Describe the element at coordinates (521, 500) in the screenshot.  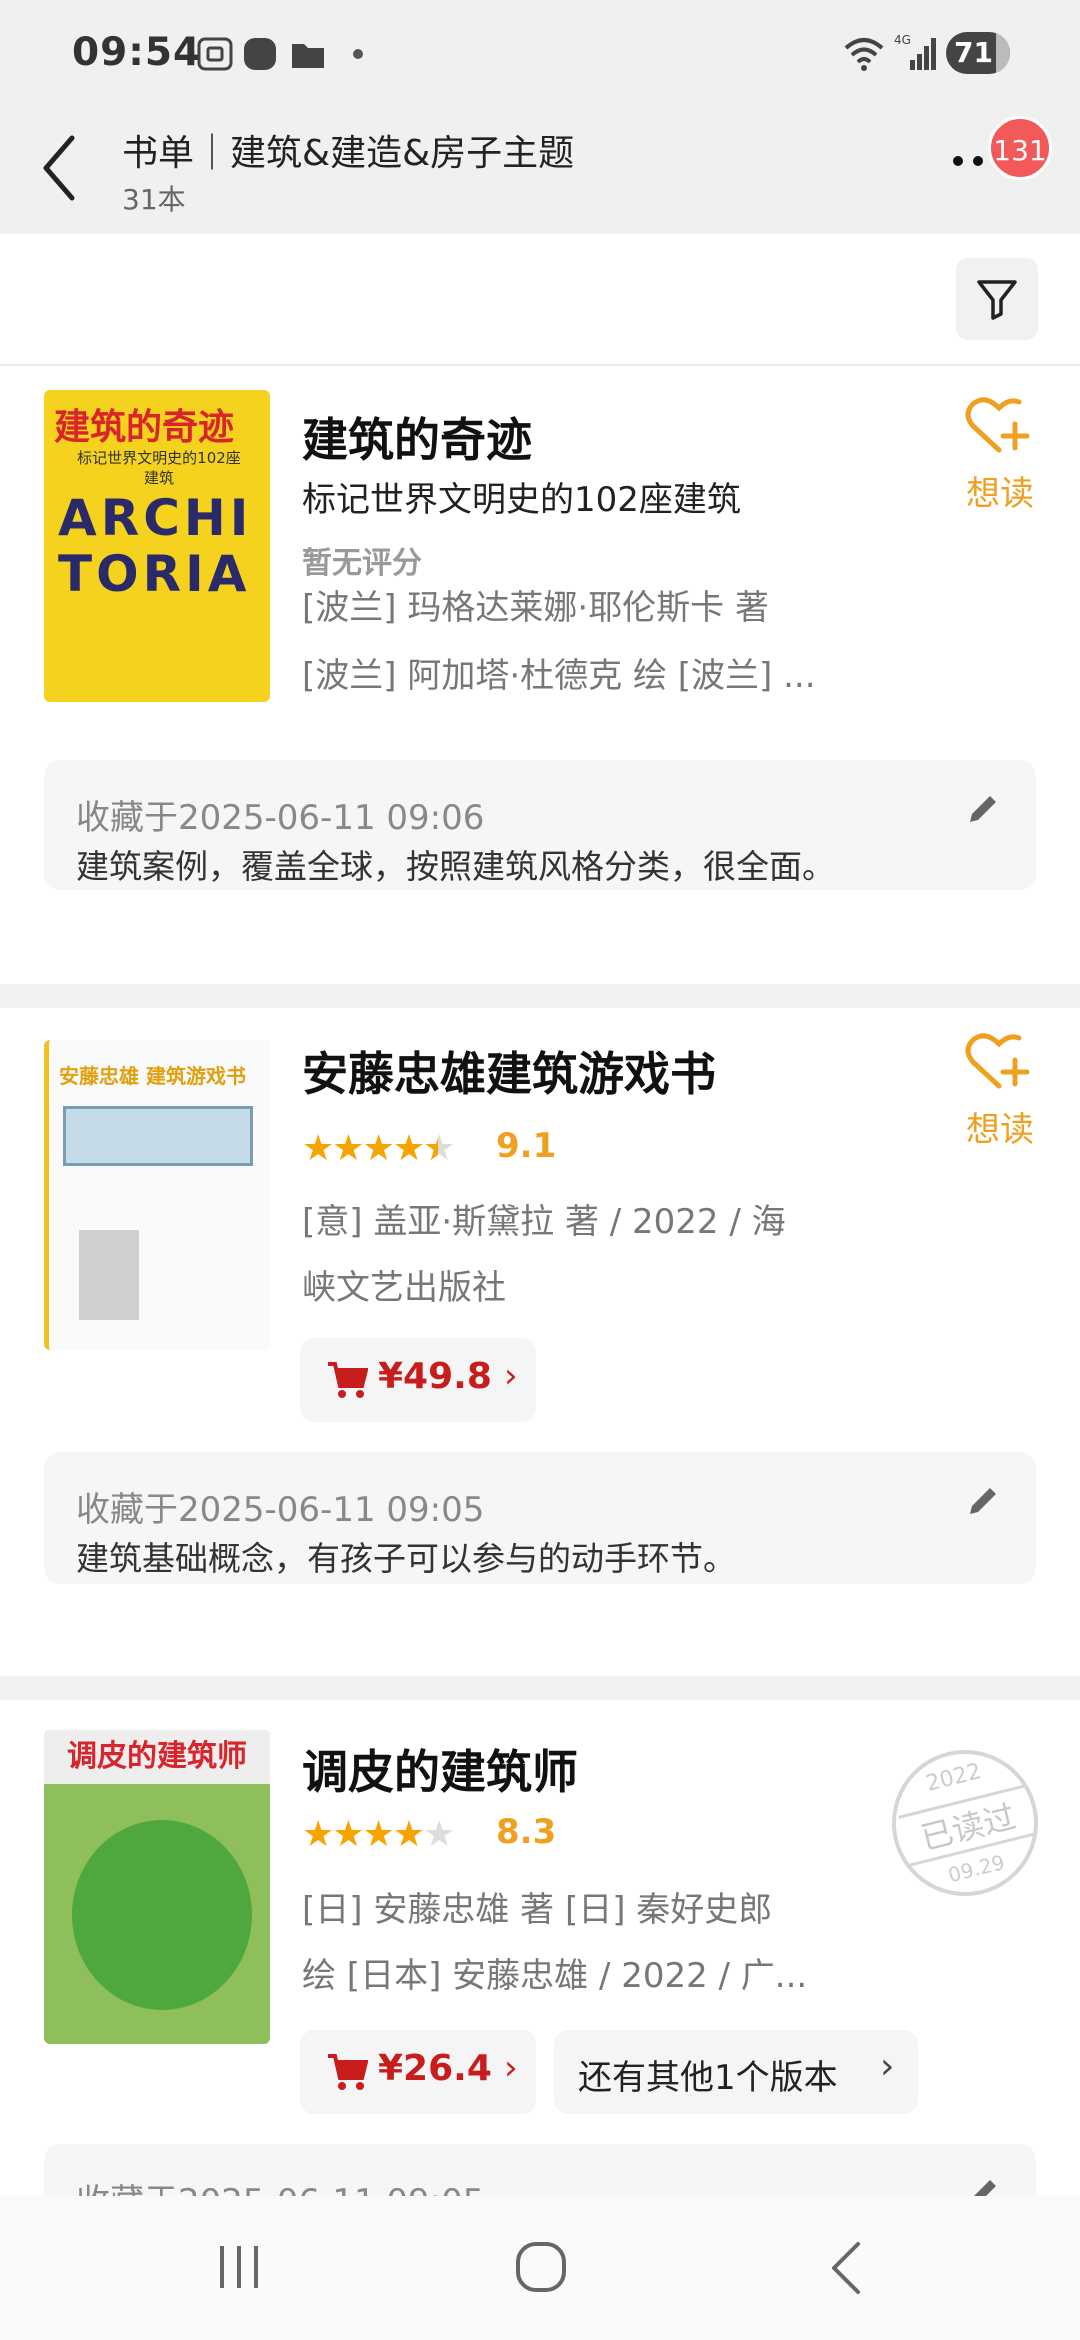
I see `book-subtitle: 标记世界文明史的102座建筑` at that location.